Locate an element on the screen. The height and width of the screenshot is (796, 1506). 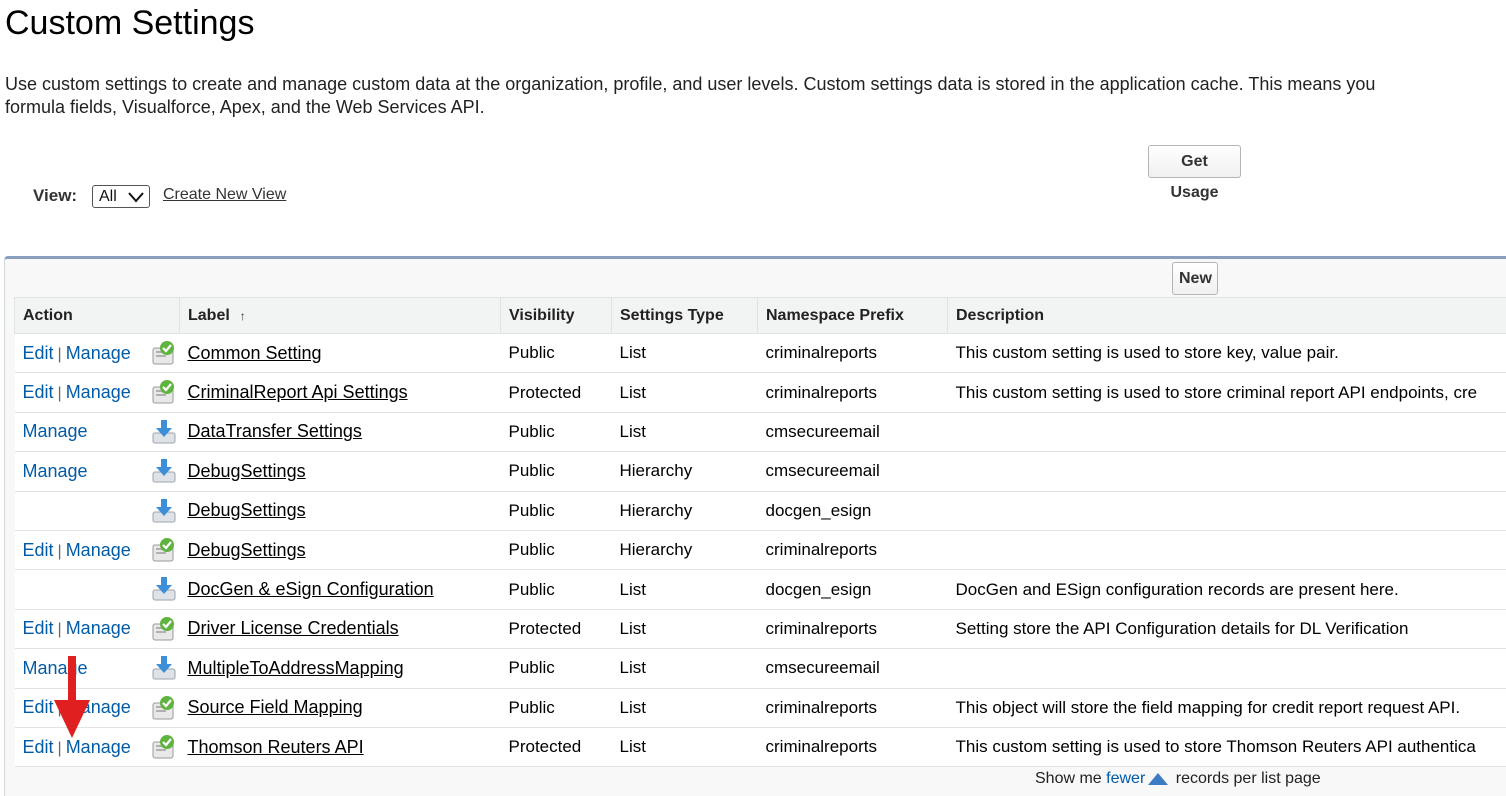
label-cell: Source Field Mapping is located at coordinates (340, 707).